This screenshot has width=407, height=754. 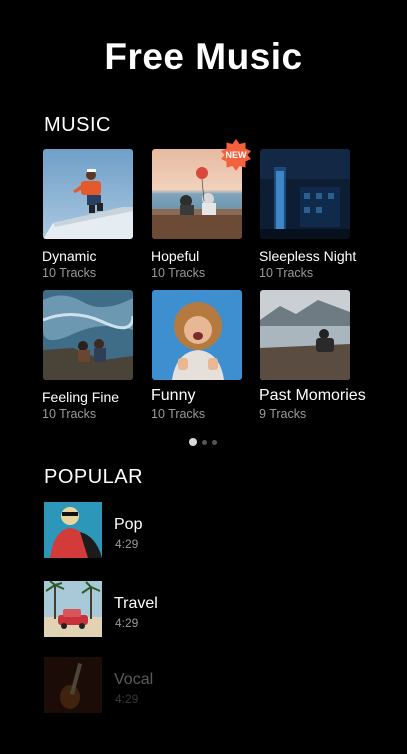 I want to click on new-badge: NEW, so click(x=236, y=155).